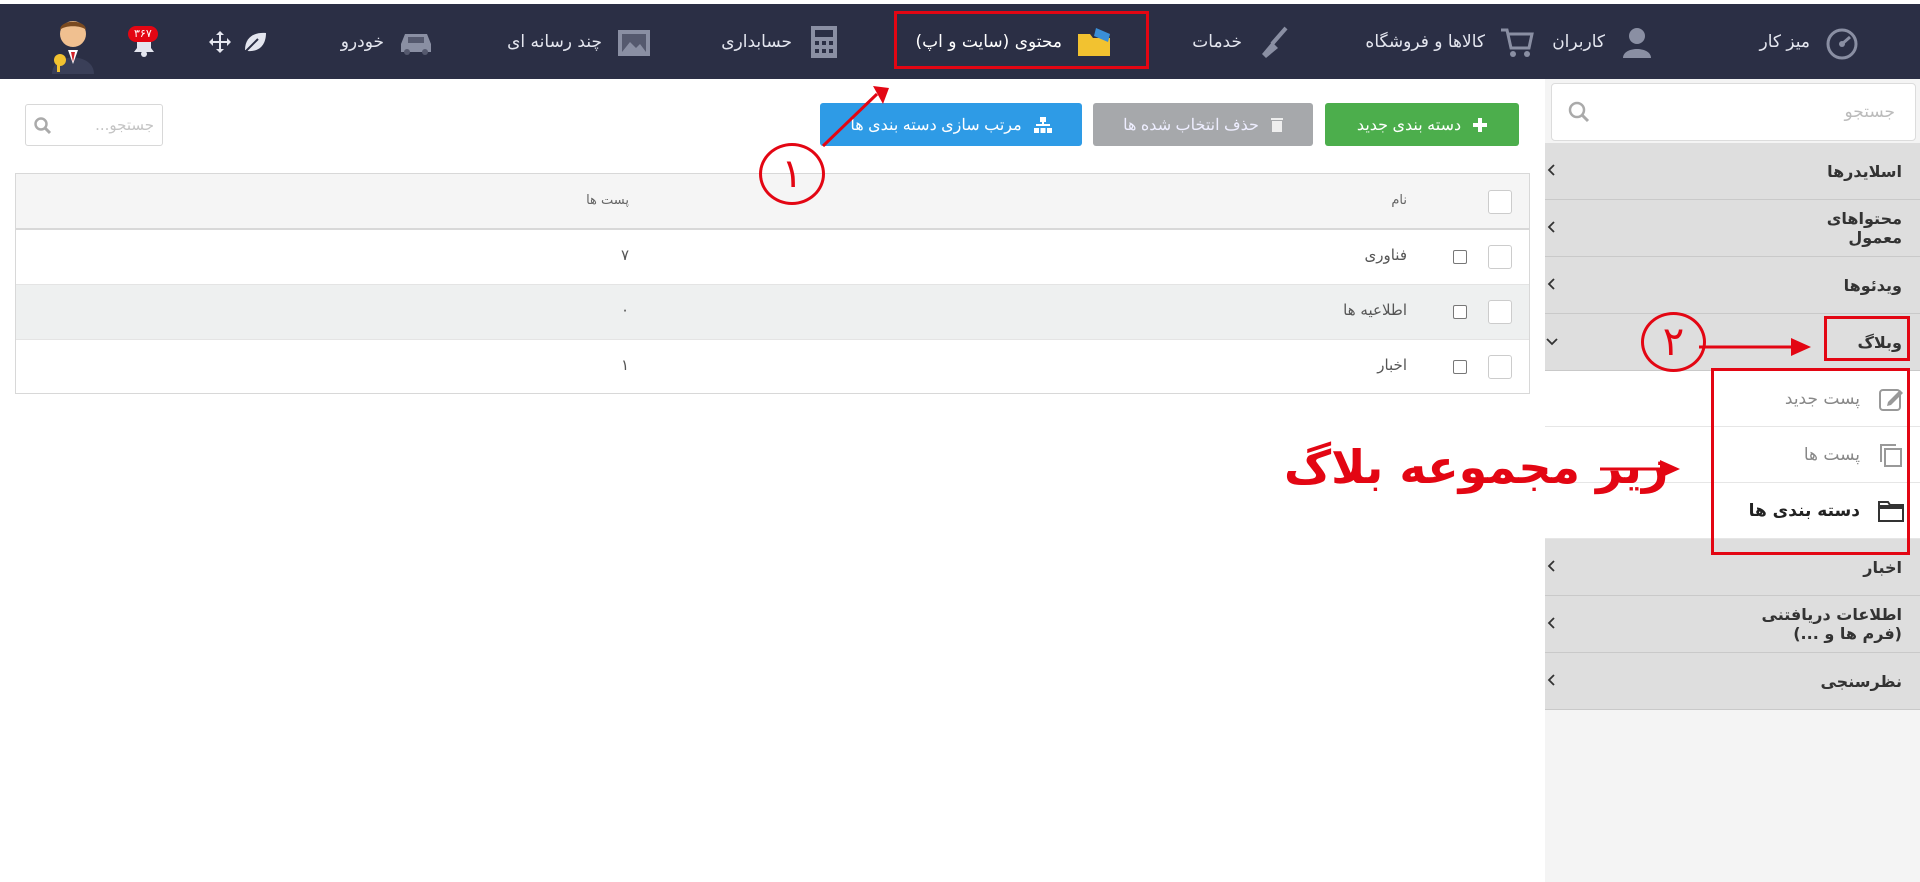 The height and width of the screenshot is (882, 1920). Describe the element at coordinates (1673, 342) in the screenshot. I see `annotation-step-2-number: ۲` at that location.